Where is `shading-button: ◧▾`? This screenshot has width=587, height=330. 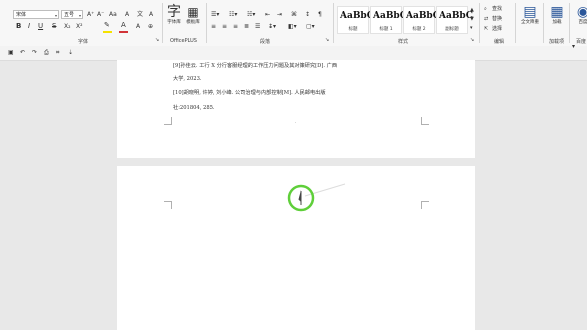
shading-button: ◧▾ is located at coordinates (292, 26).